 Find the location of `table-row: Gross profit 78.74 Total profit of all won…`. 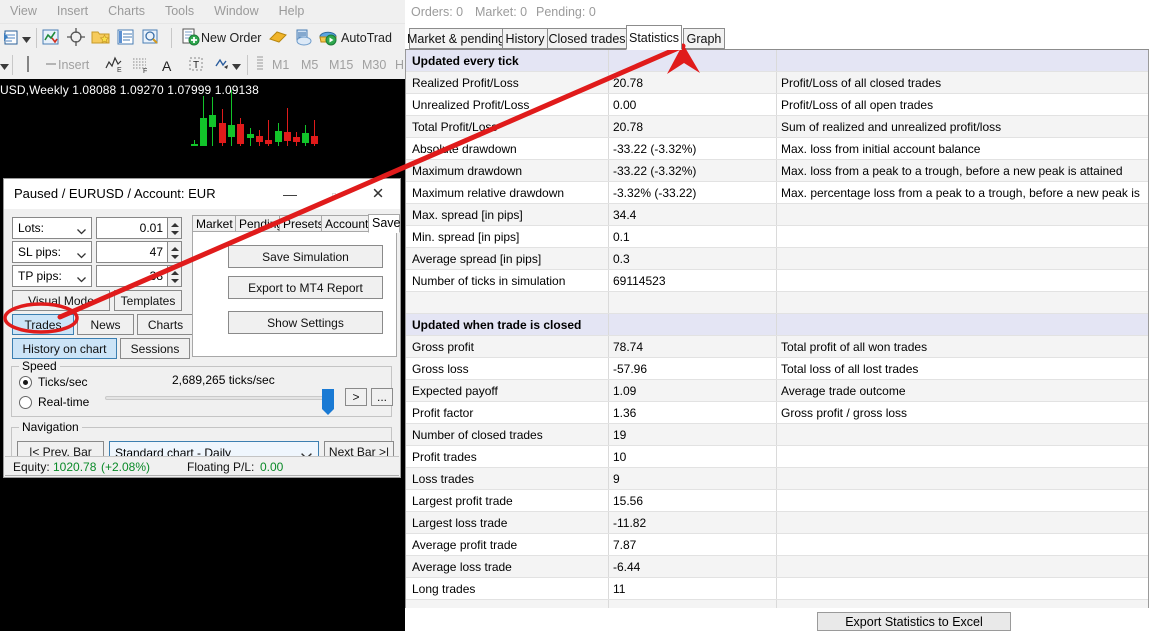

table-row: Gross profit 78.74 Total profit of all won… is located at coordinates (777, 347).